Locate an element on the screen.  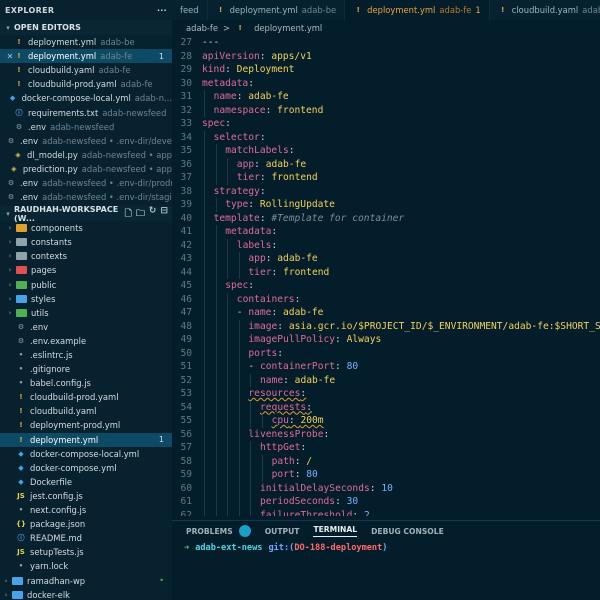
workspace-header: ▾ RAUDHAH-WORKSPACE (W... 🗋 🗀 ↻ ⊟ is located at coordinates (86, 214).